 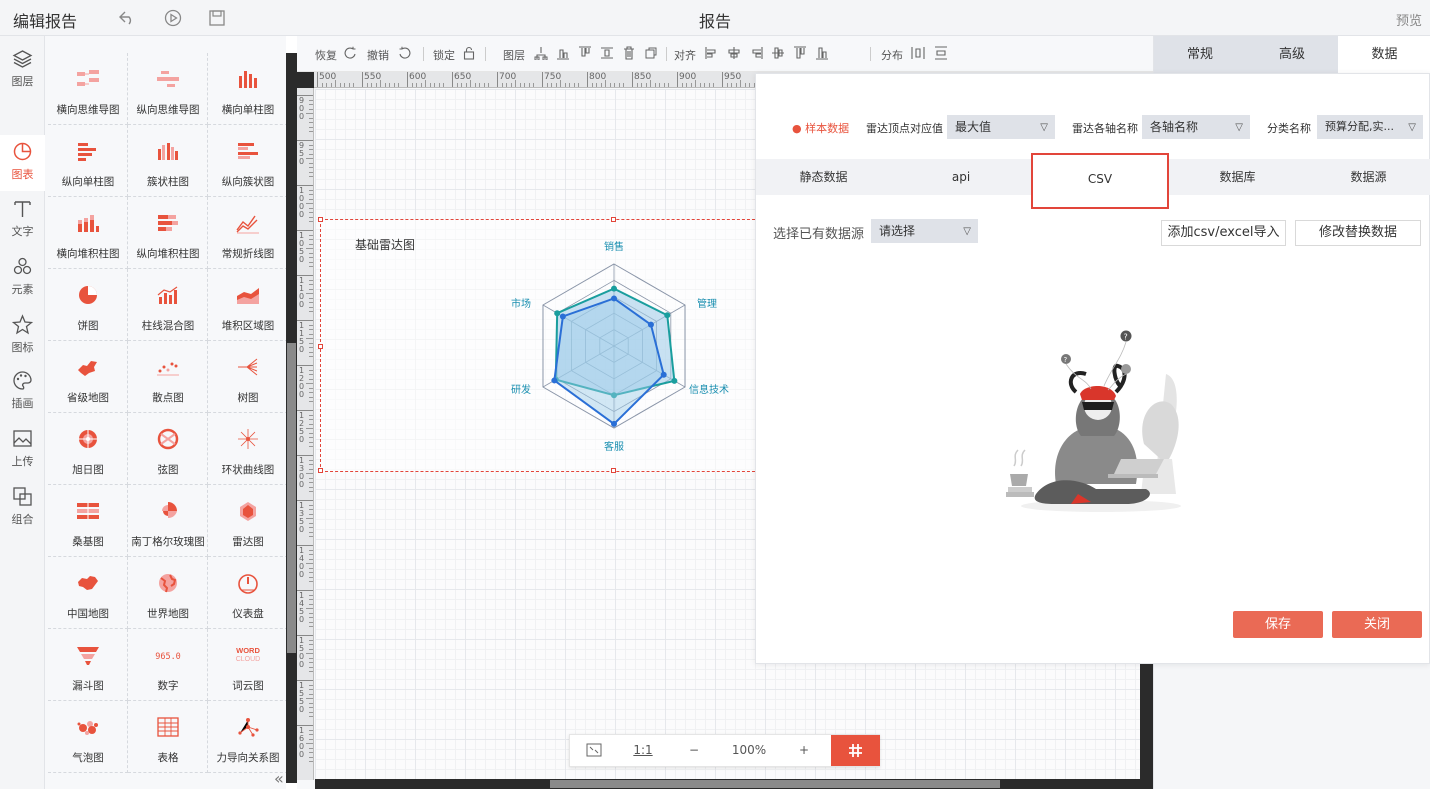 What do you see at coordinates (168, 89) in the screenshot?
I see `palette-item-mindmap-v: 纵向思维导图` at bounding box center [168, 89].